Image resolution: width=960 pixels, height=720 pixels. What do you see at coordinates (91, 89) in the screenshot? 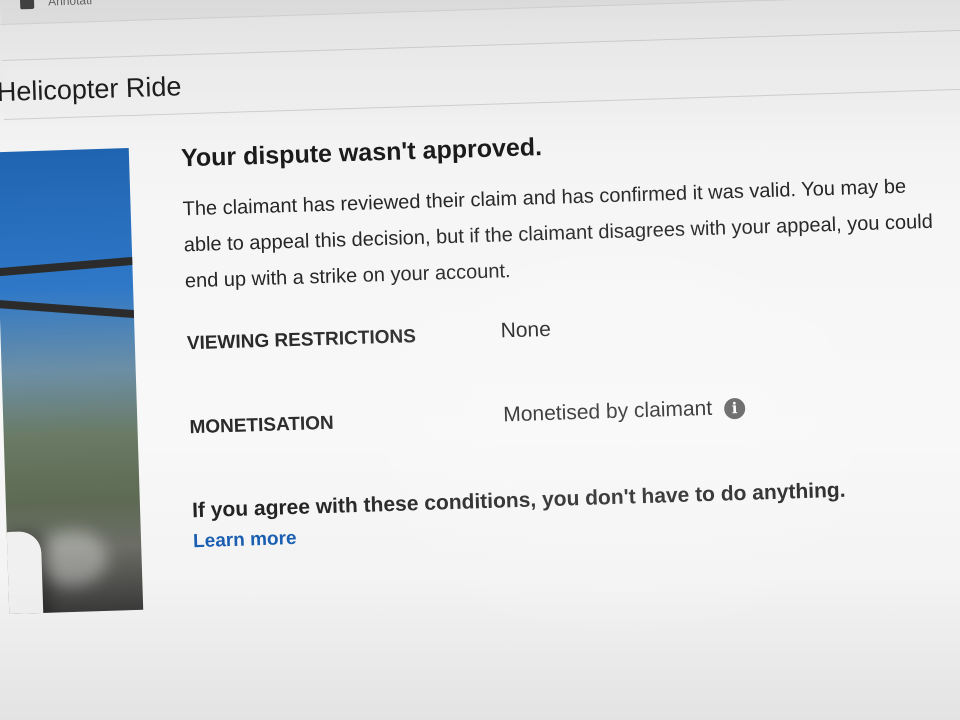
I see `video-title: Helicopter Ride` at bounding box center [91, 89].